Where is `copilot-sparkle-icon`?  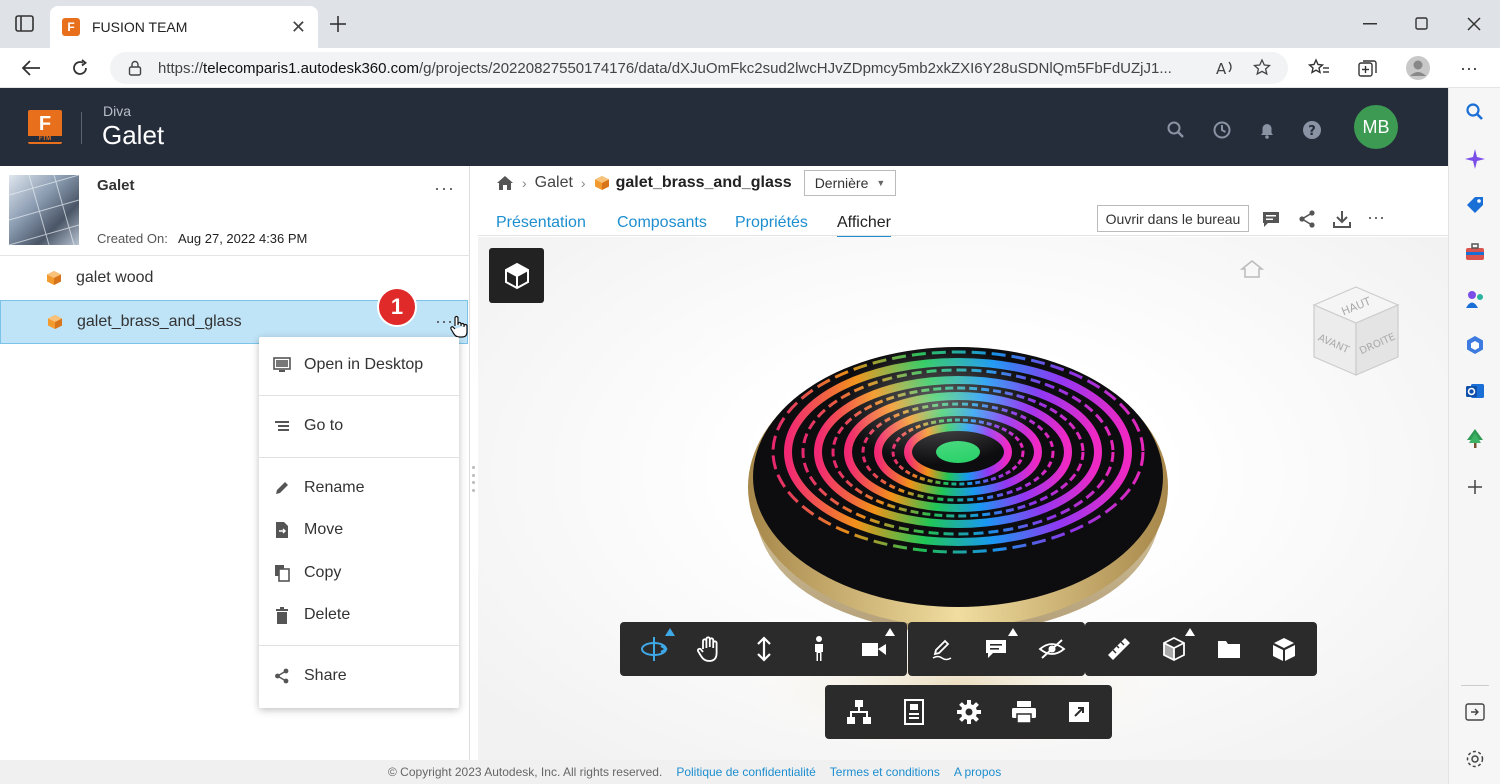 copilot-sparkle-icon is located at coordinates (1475, 159).